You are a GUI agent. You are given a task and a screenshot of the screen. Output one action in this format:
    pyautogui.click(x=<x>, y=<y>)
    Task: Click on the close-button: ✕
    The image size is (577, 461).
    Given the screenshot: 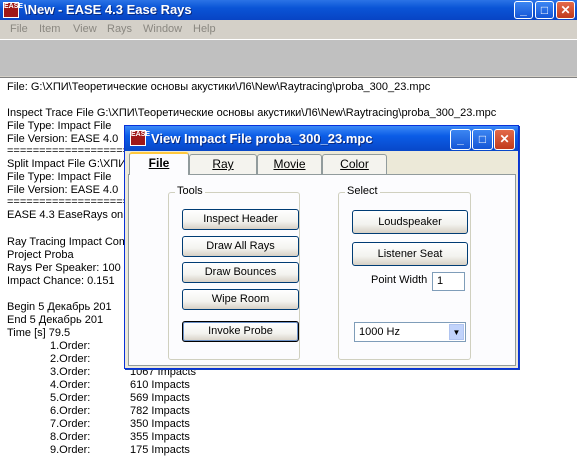 What is the action you would take?
    pyautogui.click(x=565, y=10)
    